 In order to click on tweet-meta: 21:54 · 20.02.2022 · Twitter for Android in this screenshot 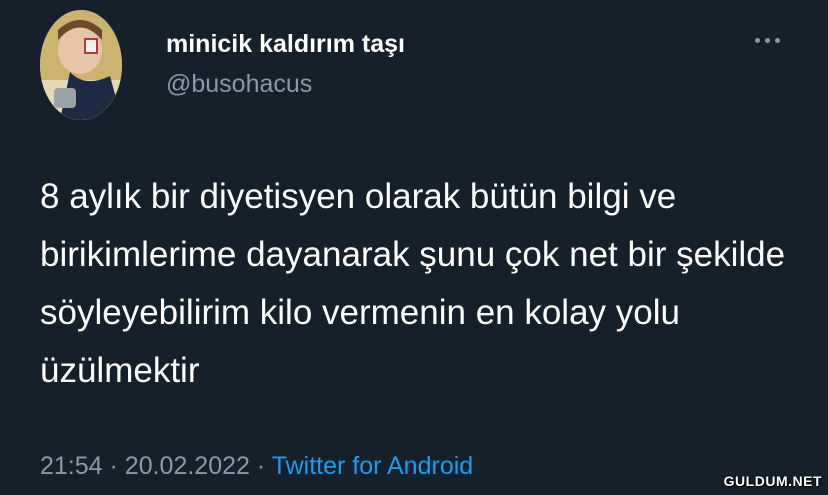, I will do `click(256, 466)`.